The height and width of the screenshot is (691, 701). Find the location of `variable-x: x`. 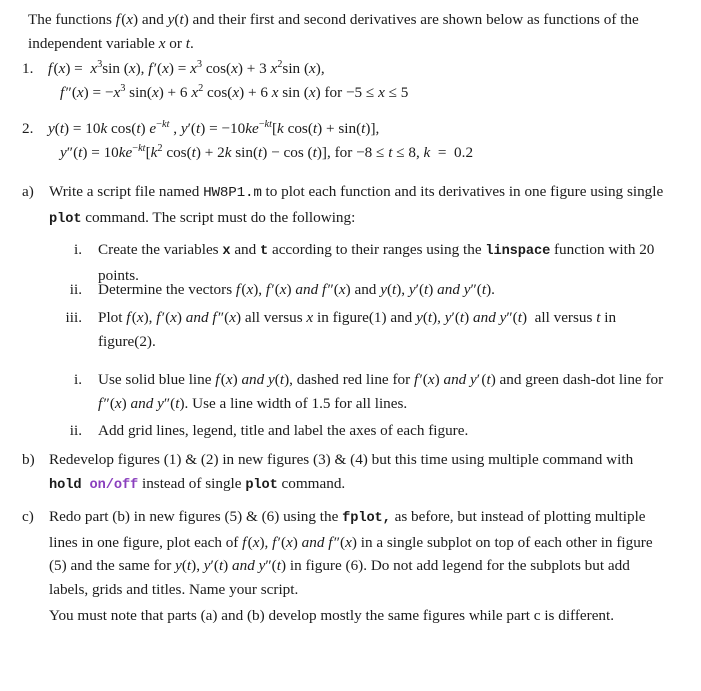

variable-x: x is located at coordinates (226, 251).